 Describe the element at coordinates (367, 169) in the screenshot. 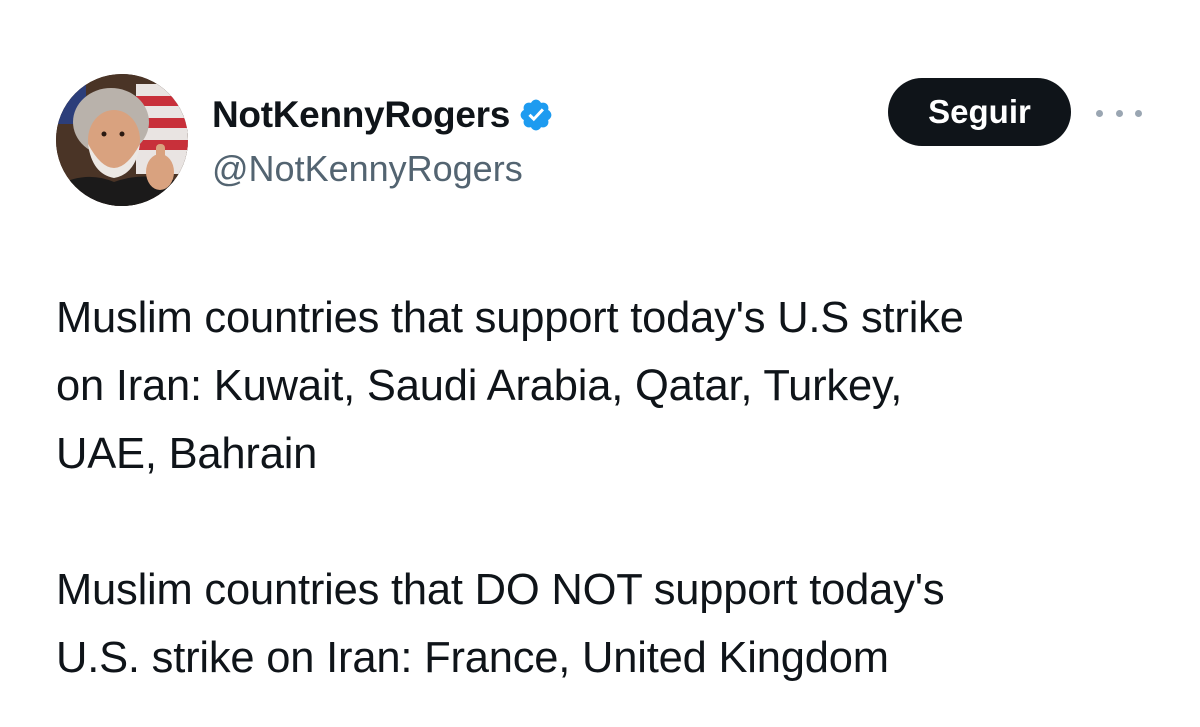

I see `author-handle: @NotKennyRogers` at that location.